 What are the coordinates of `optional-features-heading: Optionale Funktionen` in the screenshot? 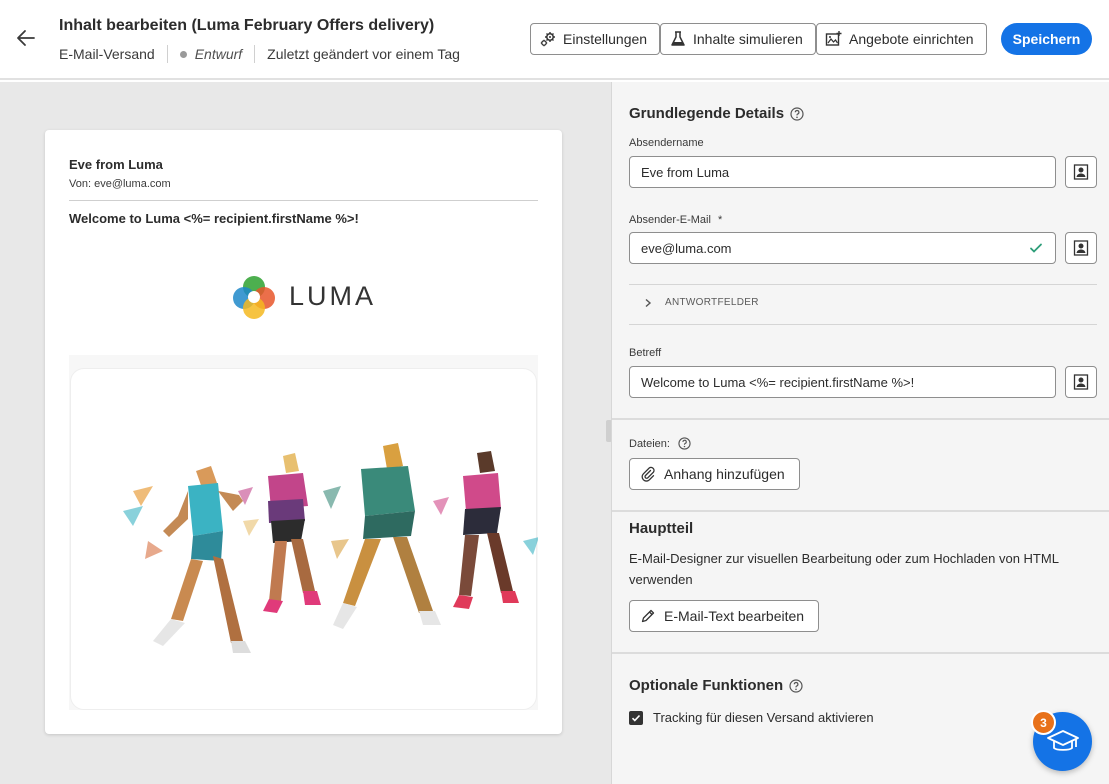 It's located at (716, 685).